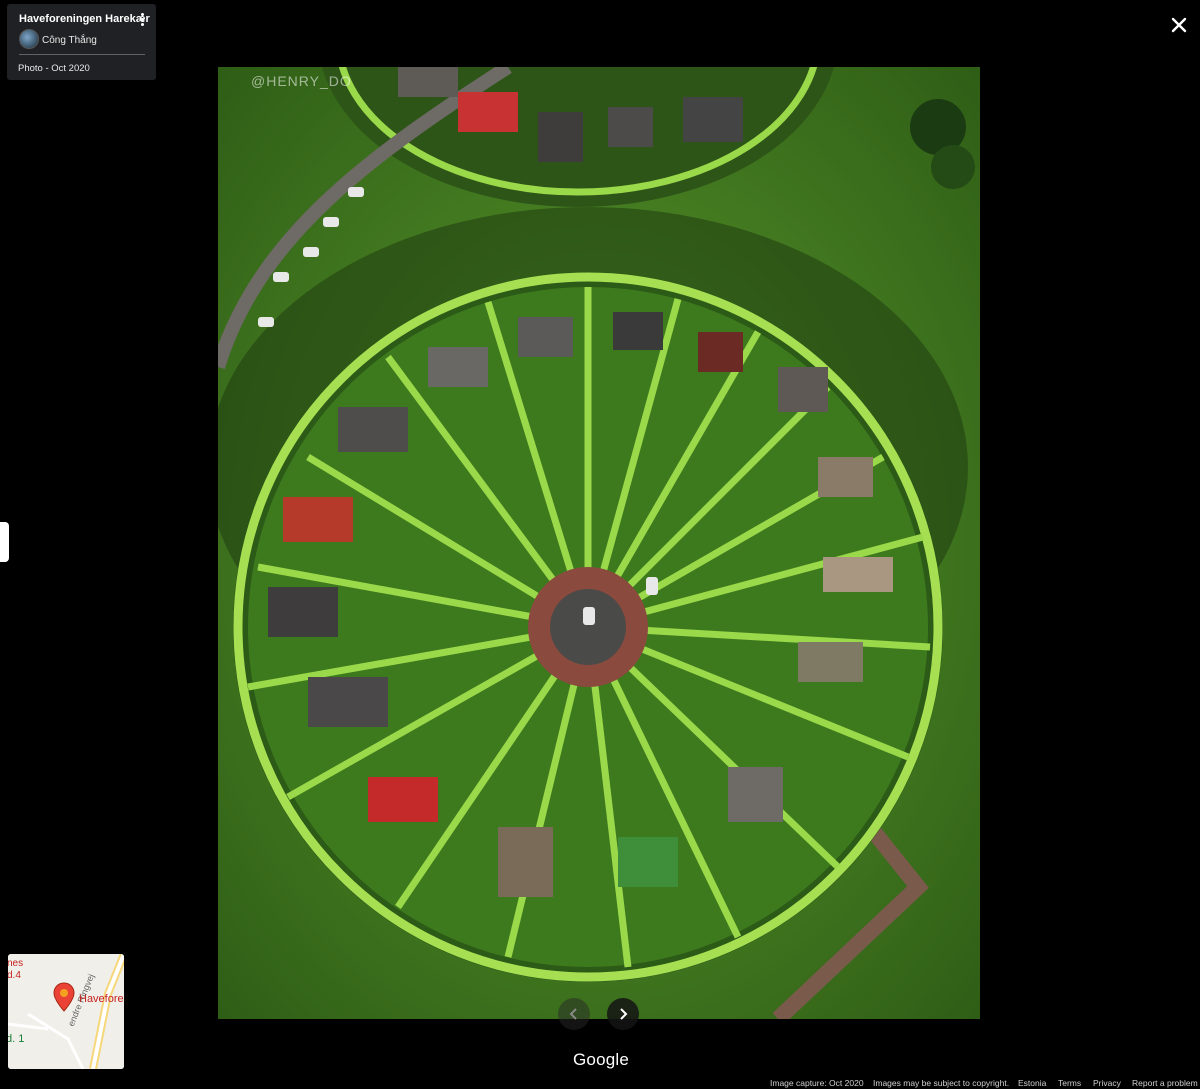 The image size is (1200, 1089). What do you see at coordinates (14, 975) in the screenshot?
I see `minimap-label-d4: d.4` at bounding box center [14, 975].